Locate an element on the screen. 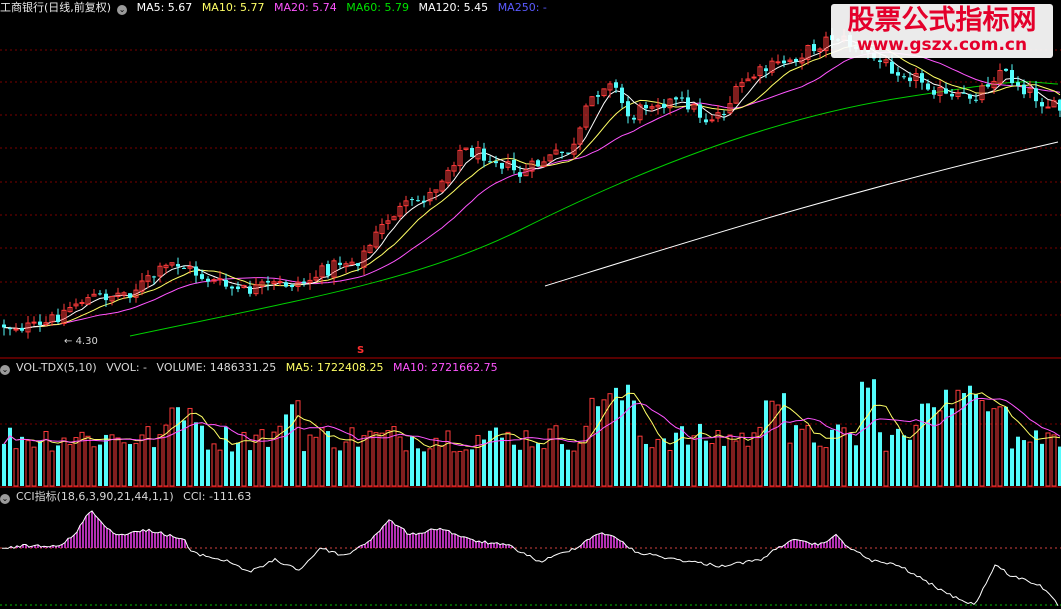 The width and height of the screenshot is (1061, 609). ma250-value: MA250: - is located at coordinates (522, 7).